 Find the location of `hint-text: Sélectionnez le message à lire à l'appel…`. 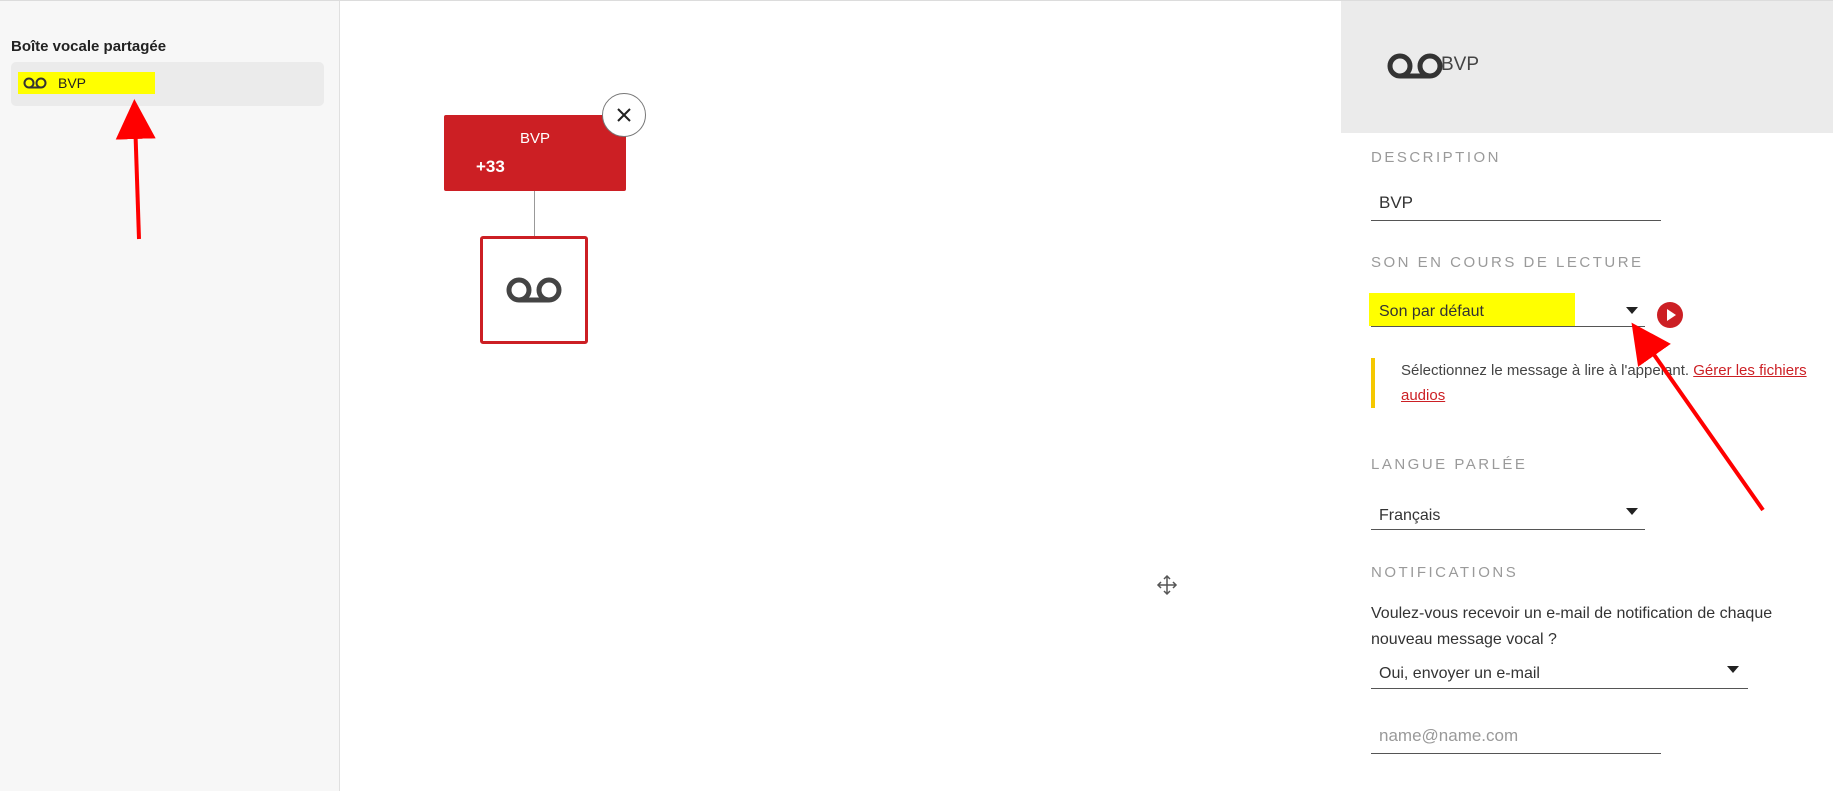

hint-text: Sélectionnez le message à lire à l'appel… is located at coordinates (1547, 370).